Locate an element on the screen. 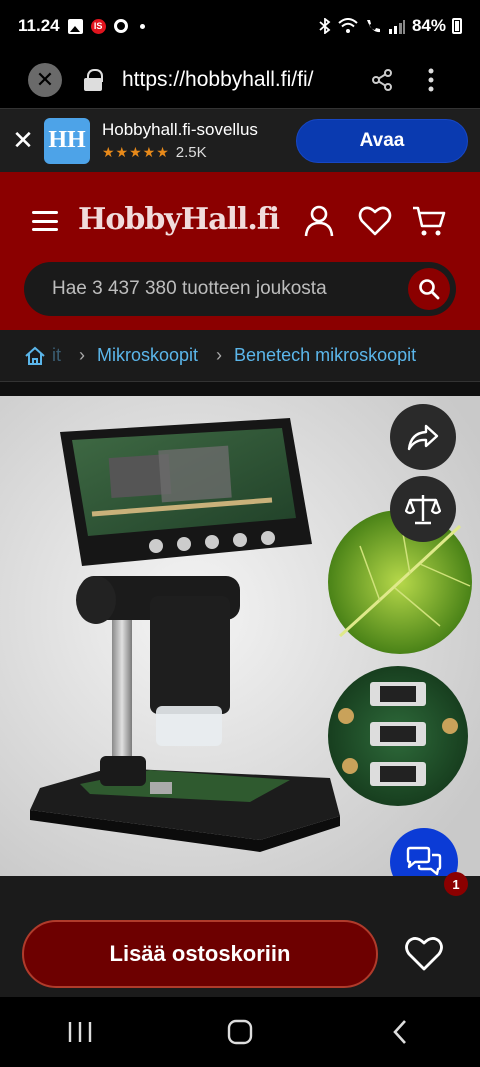 This screenshot has height=1067, width=480. system-nav-bar is located at coordinates (240, 1032).